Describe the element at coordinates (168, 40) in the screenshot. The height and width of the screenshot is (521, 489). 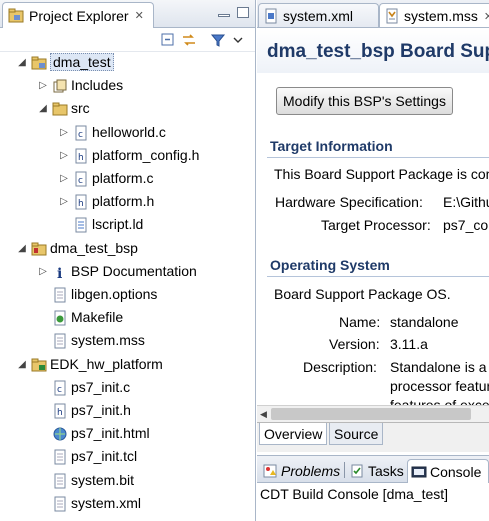
I see `collapse-all-icon` at that location.